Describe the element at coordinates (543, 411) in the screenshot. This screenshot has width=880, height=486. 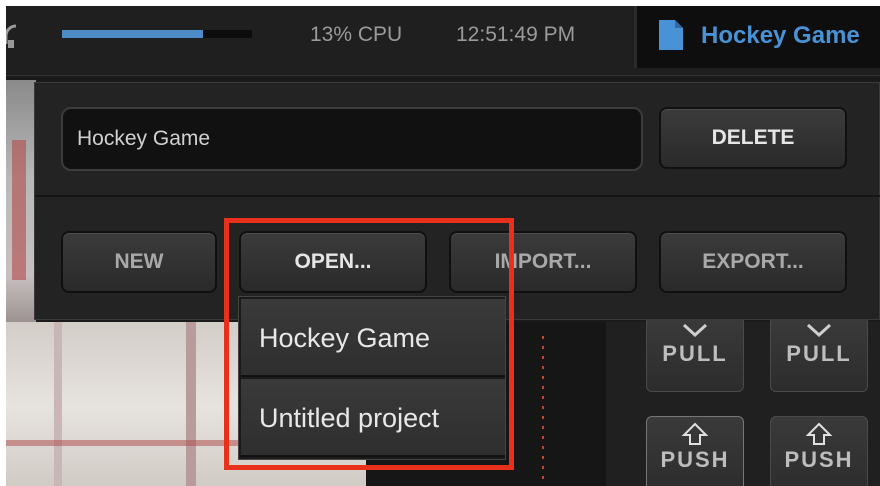
I see `tbar-indicator` at that location.